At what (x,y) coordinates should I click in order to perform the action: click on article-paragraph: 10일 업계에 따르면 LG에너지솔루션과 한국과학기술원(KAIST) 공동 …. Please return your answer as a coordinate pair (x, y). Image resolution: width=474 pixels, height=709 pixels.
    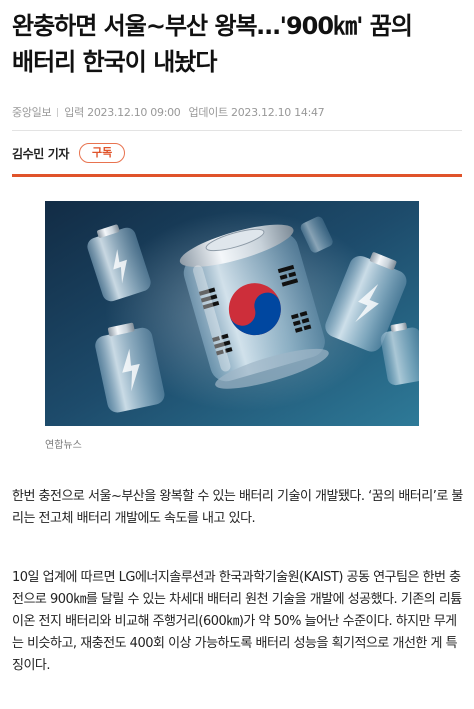
    Looking at the image, I should click on (237, 621).